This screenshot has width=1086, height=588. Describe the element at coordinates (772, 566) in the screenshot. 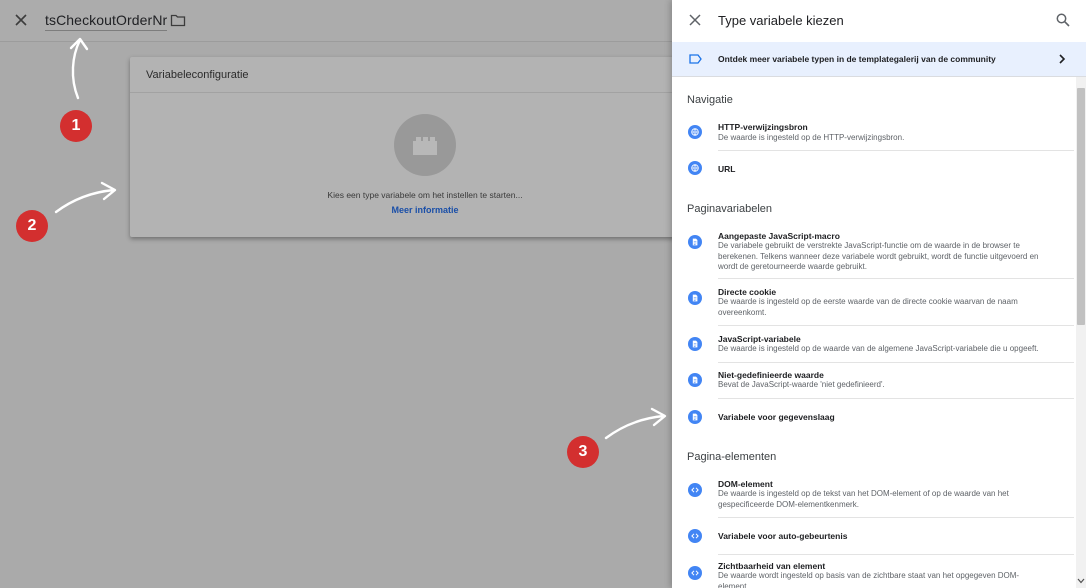

I see `item-title: Zichtbaarheid van element` at that location.